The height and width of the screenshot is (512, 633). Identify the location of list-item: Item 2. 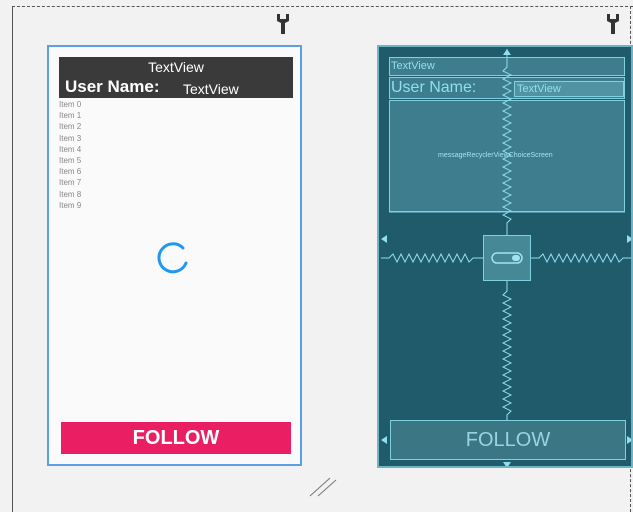
(70, 127).